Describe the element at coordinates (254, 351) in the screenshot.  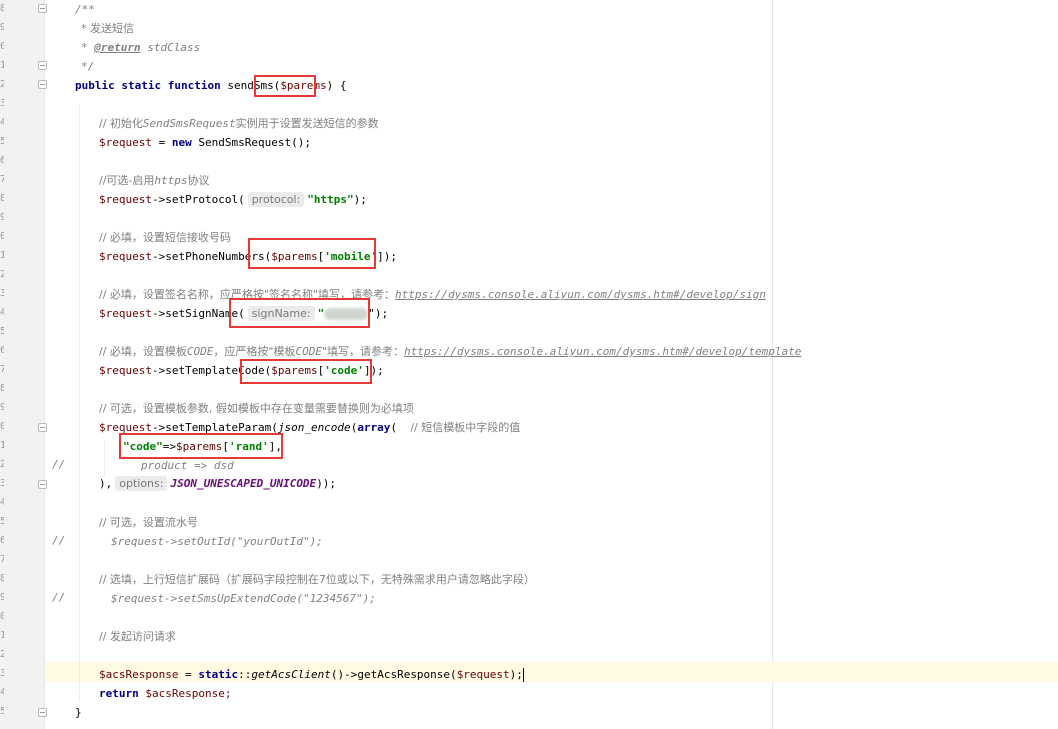
I see `comment: ，应严格按"模板` at that location.